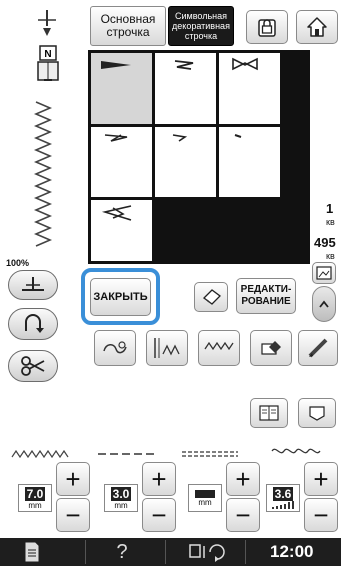 This screenshot has width=341, height=566. Describe the element at coordinates (283, 494) in the screenshot. I see `elongation-value: 3.6` at that location.